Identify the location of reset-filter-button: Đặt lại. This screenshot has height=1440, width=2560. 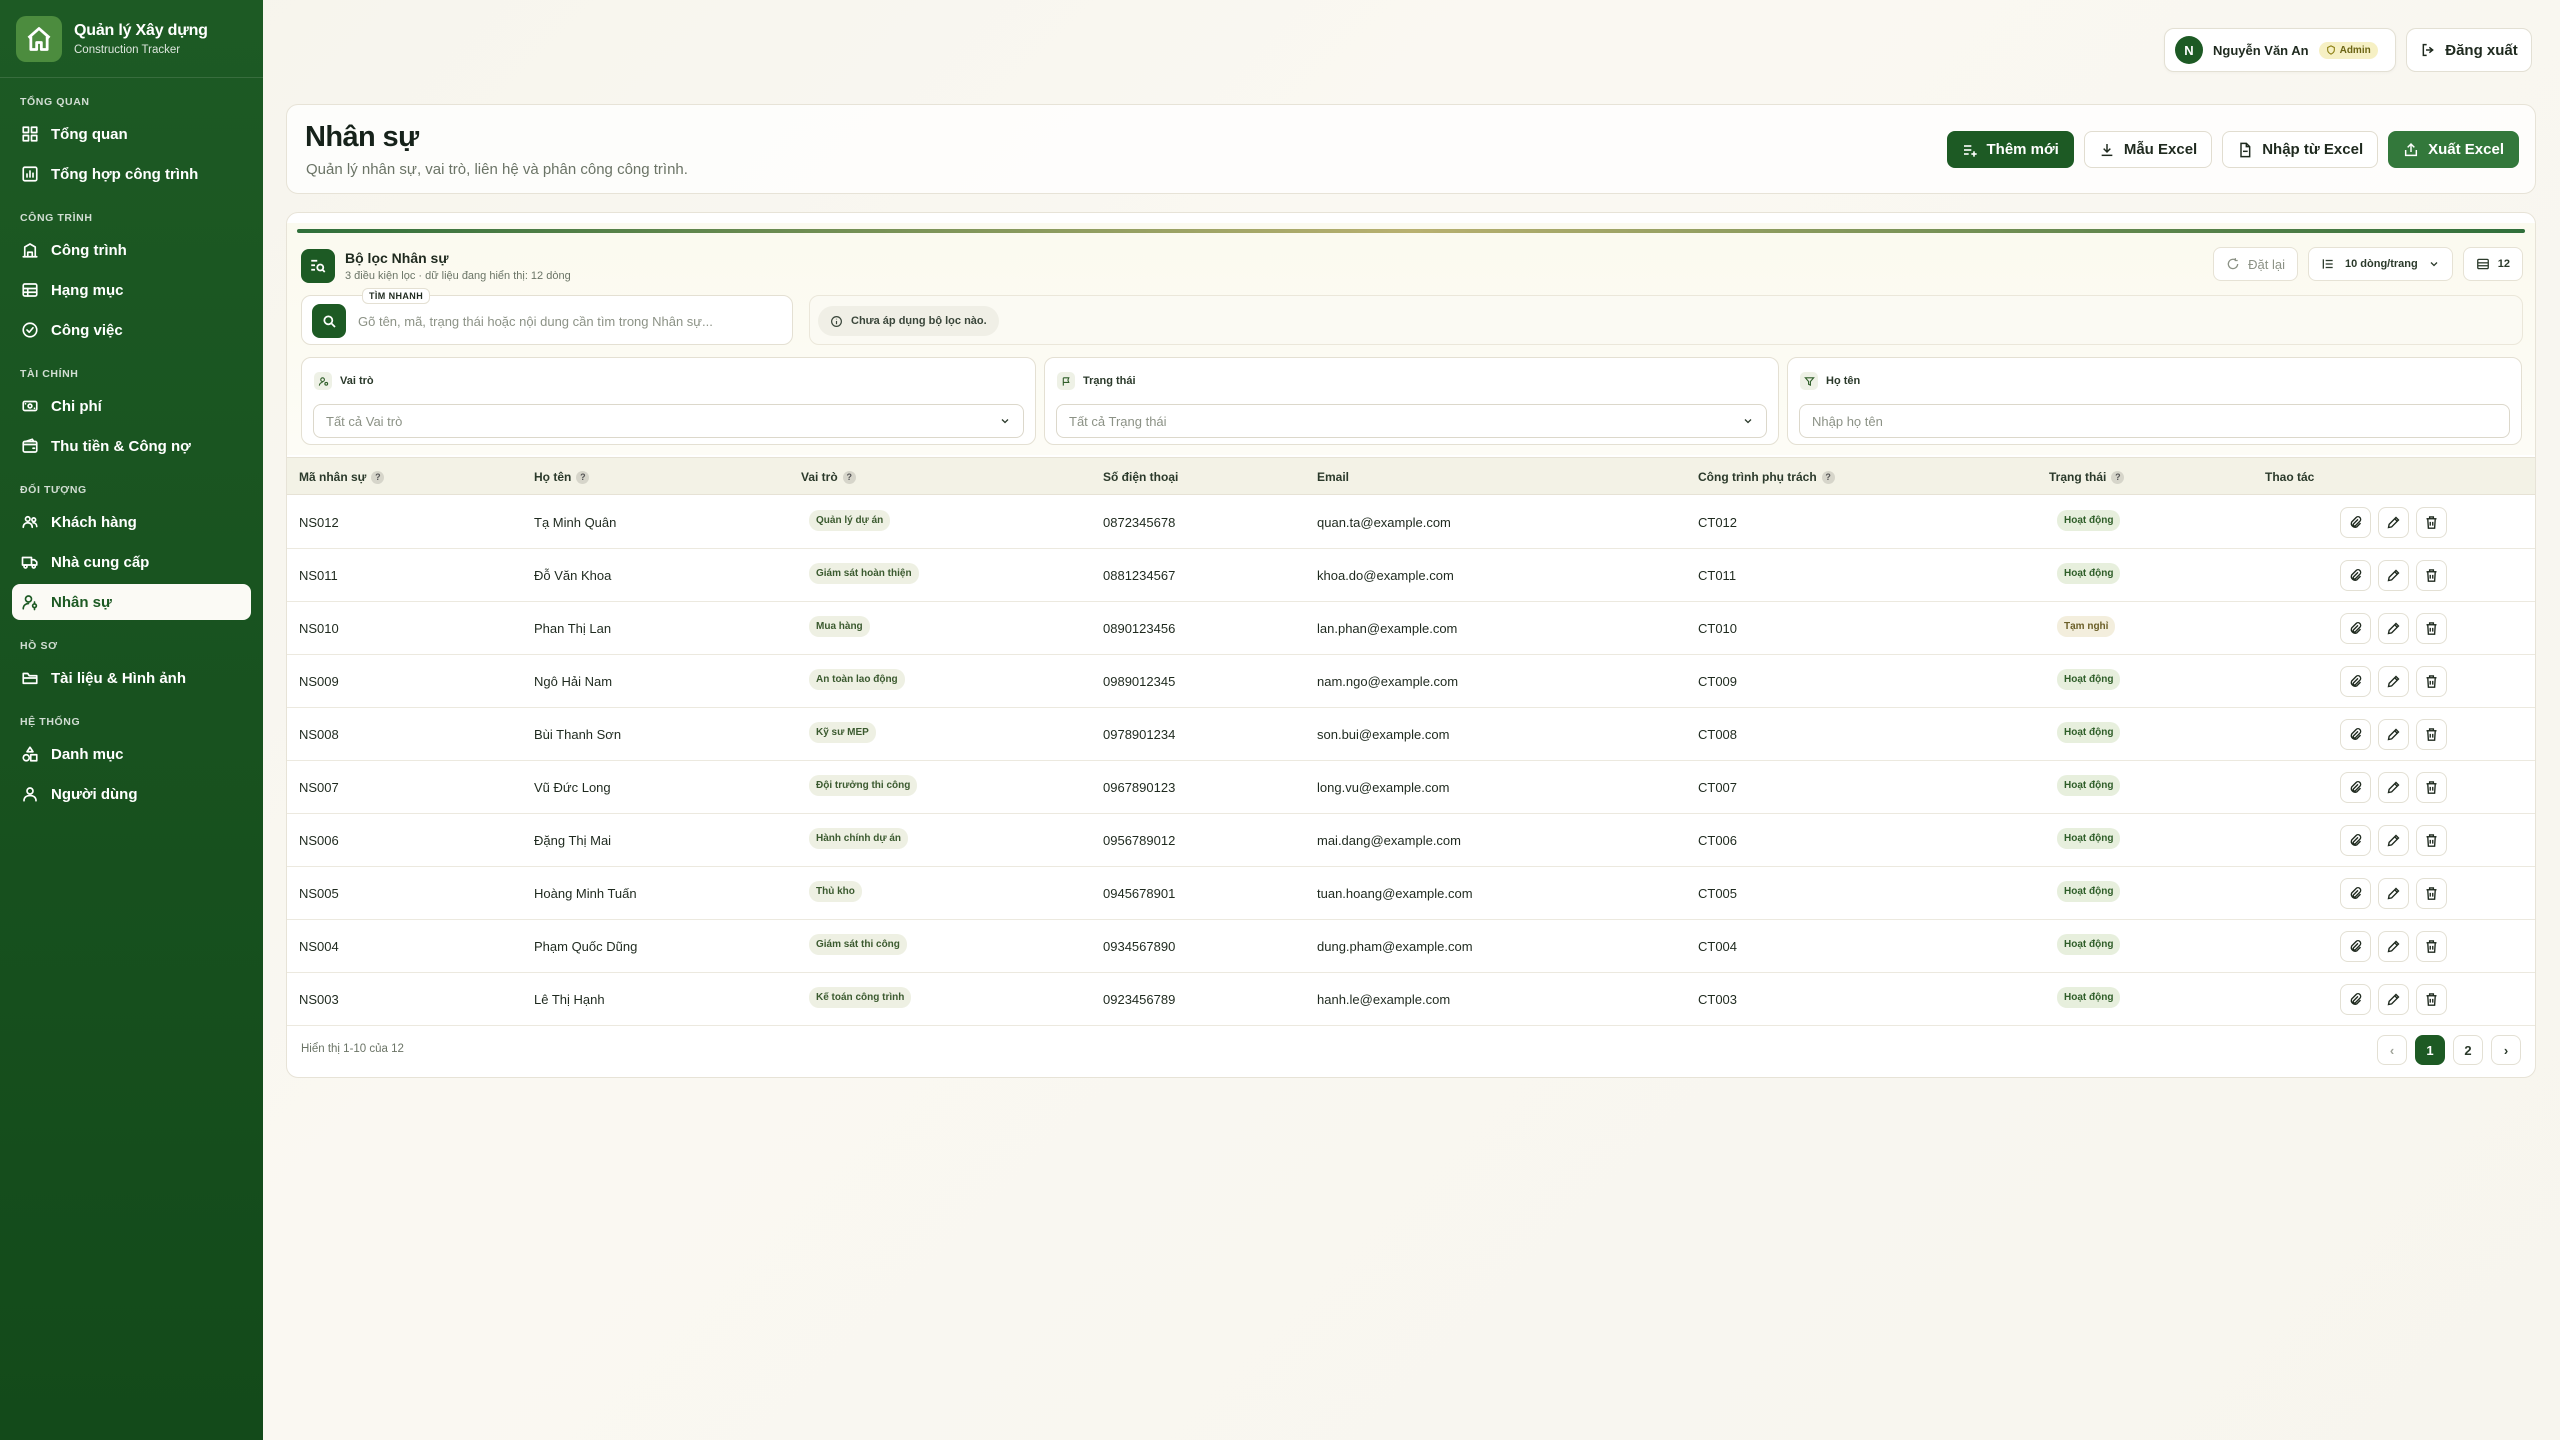
(2256, 264).